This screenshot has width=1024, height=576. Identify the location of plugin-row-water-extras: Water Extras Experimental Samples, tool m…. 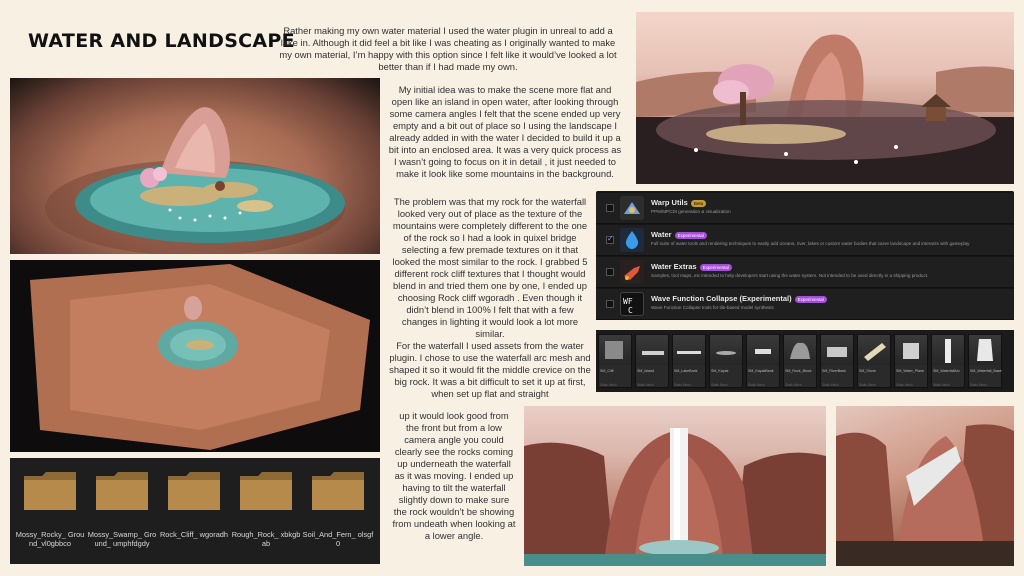
(805, 272).